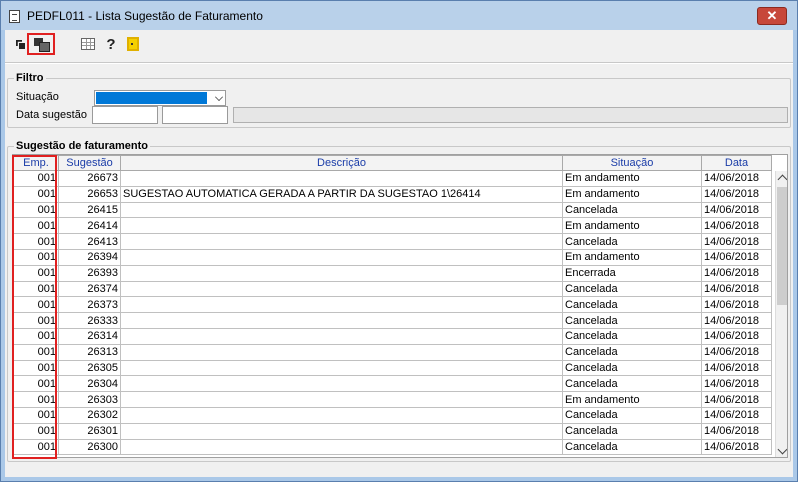 This screenshot has height=482, width=798. I want to click on table-row: 001 26305 Cancelada 14/06/2018, so click(392, 368).